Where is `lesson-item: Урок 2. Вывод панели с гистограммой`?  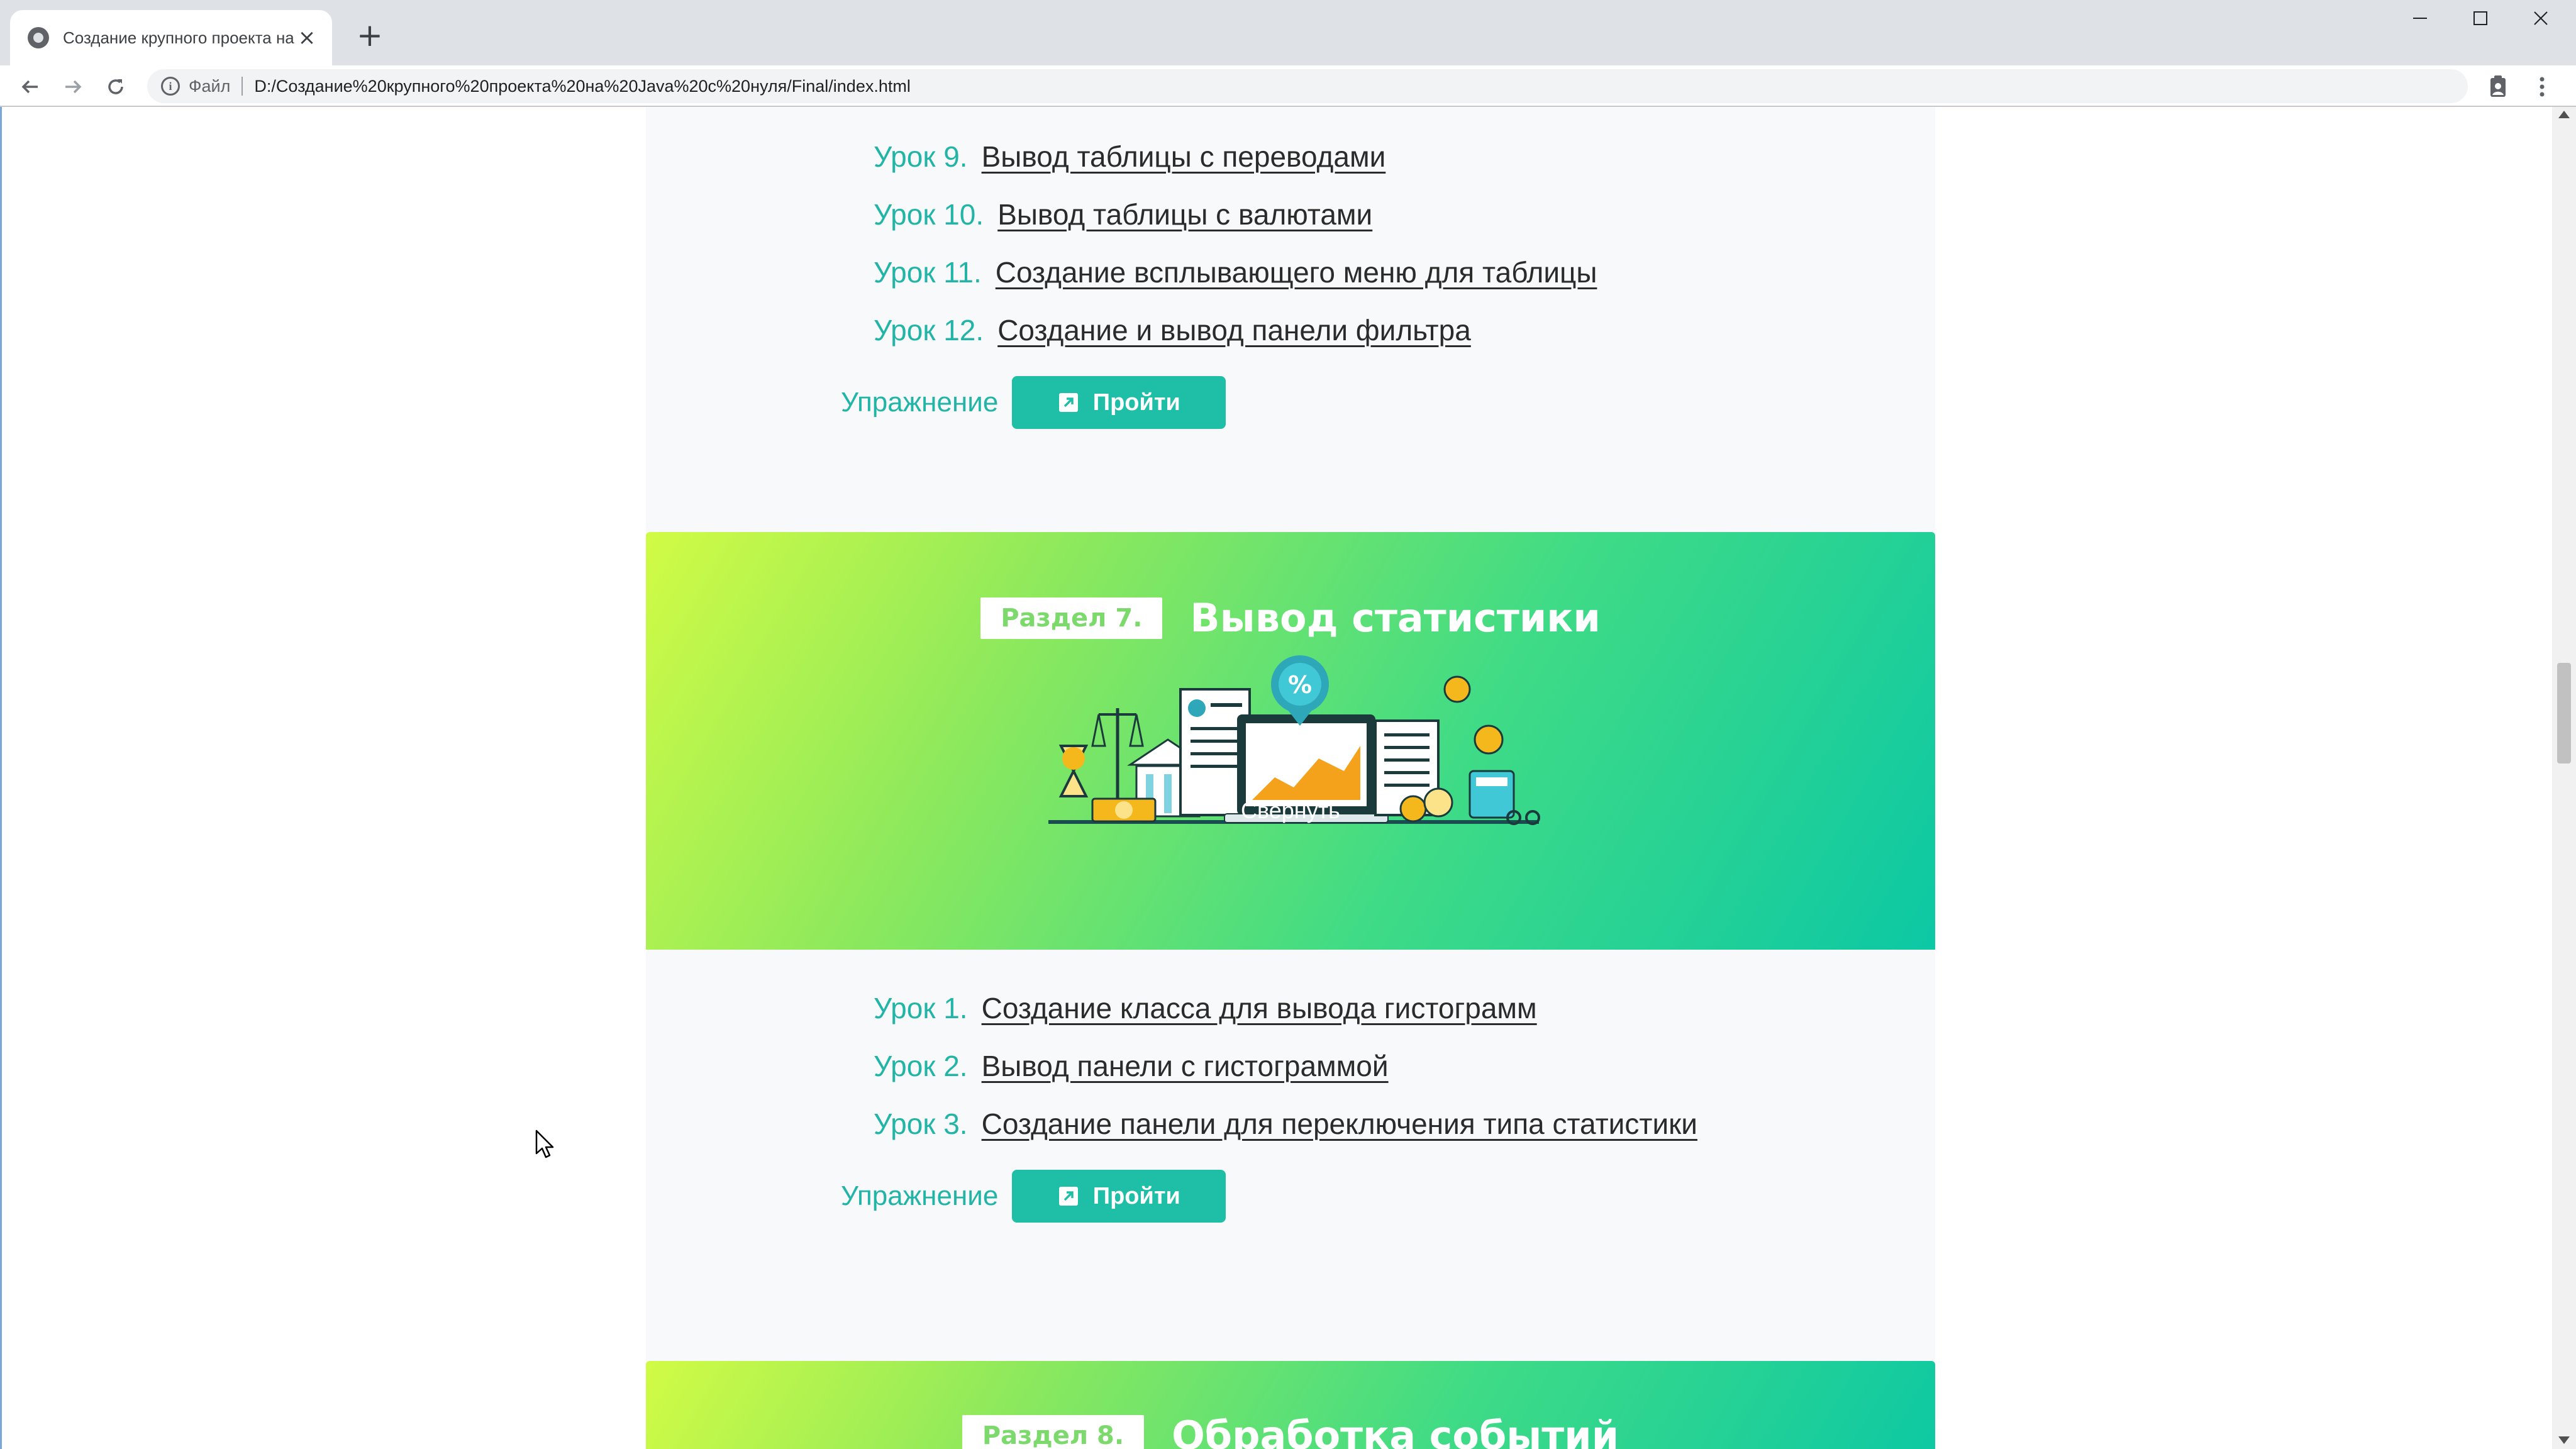 lesson-item: Урок 2. Вывод панели с гистограммой is located at coordinates (1131, 1066).